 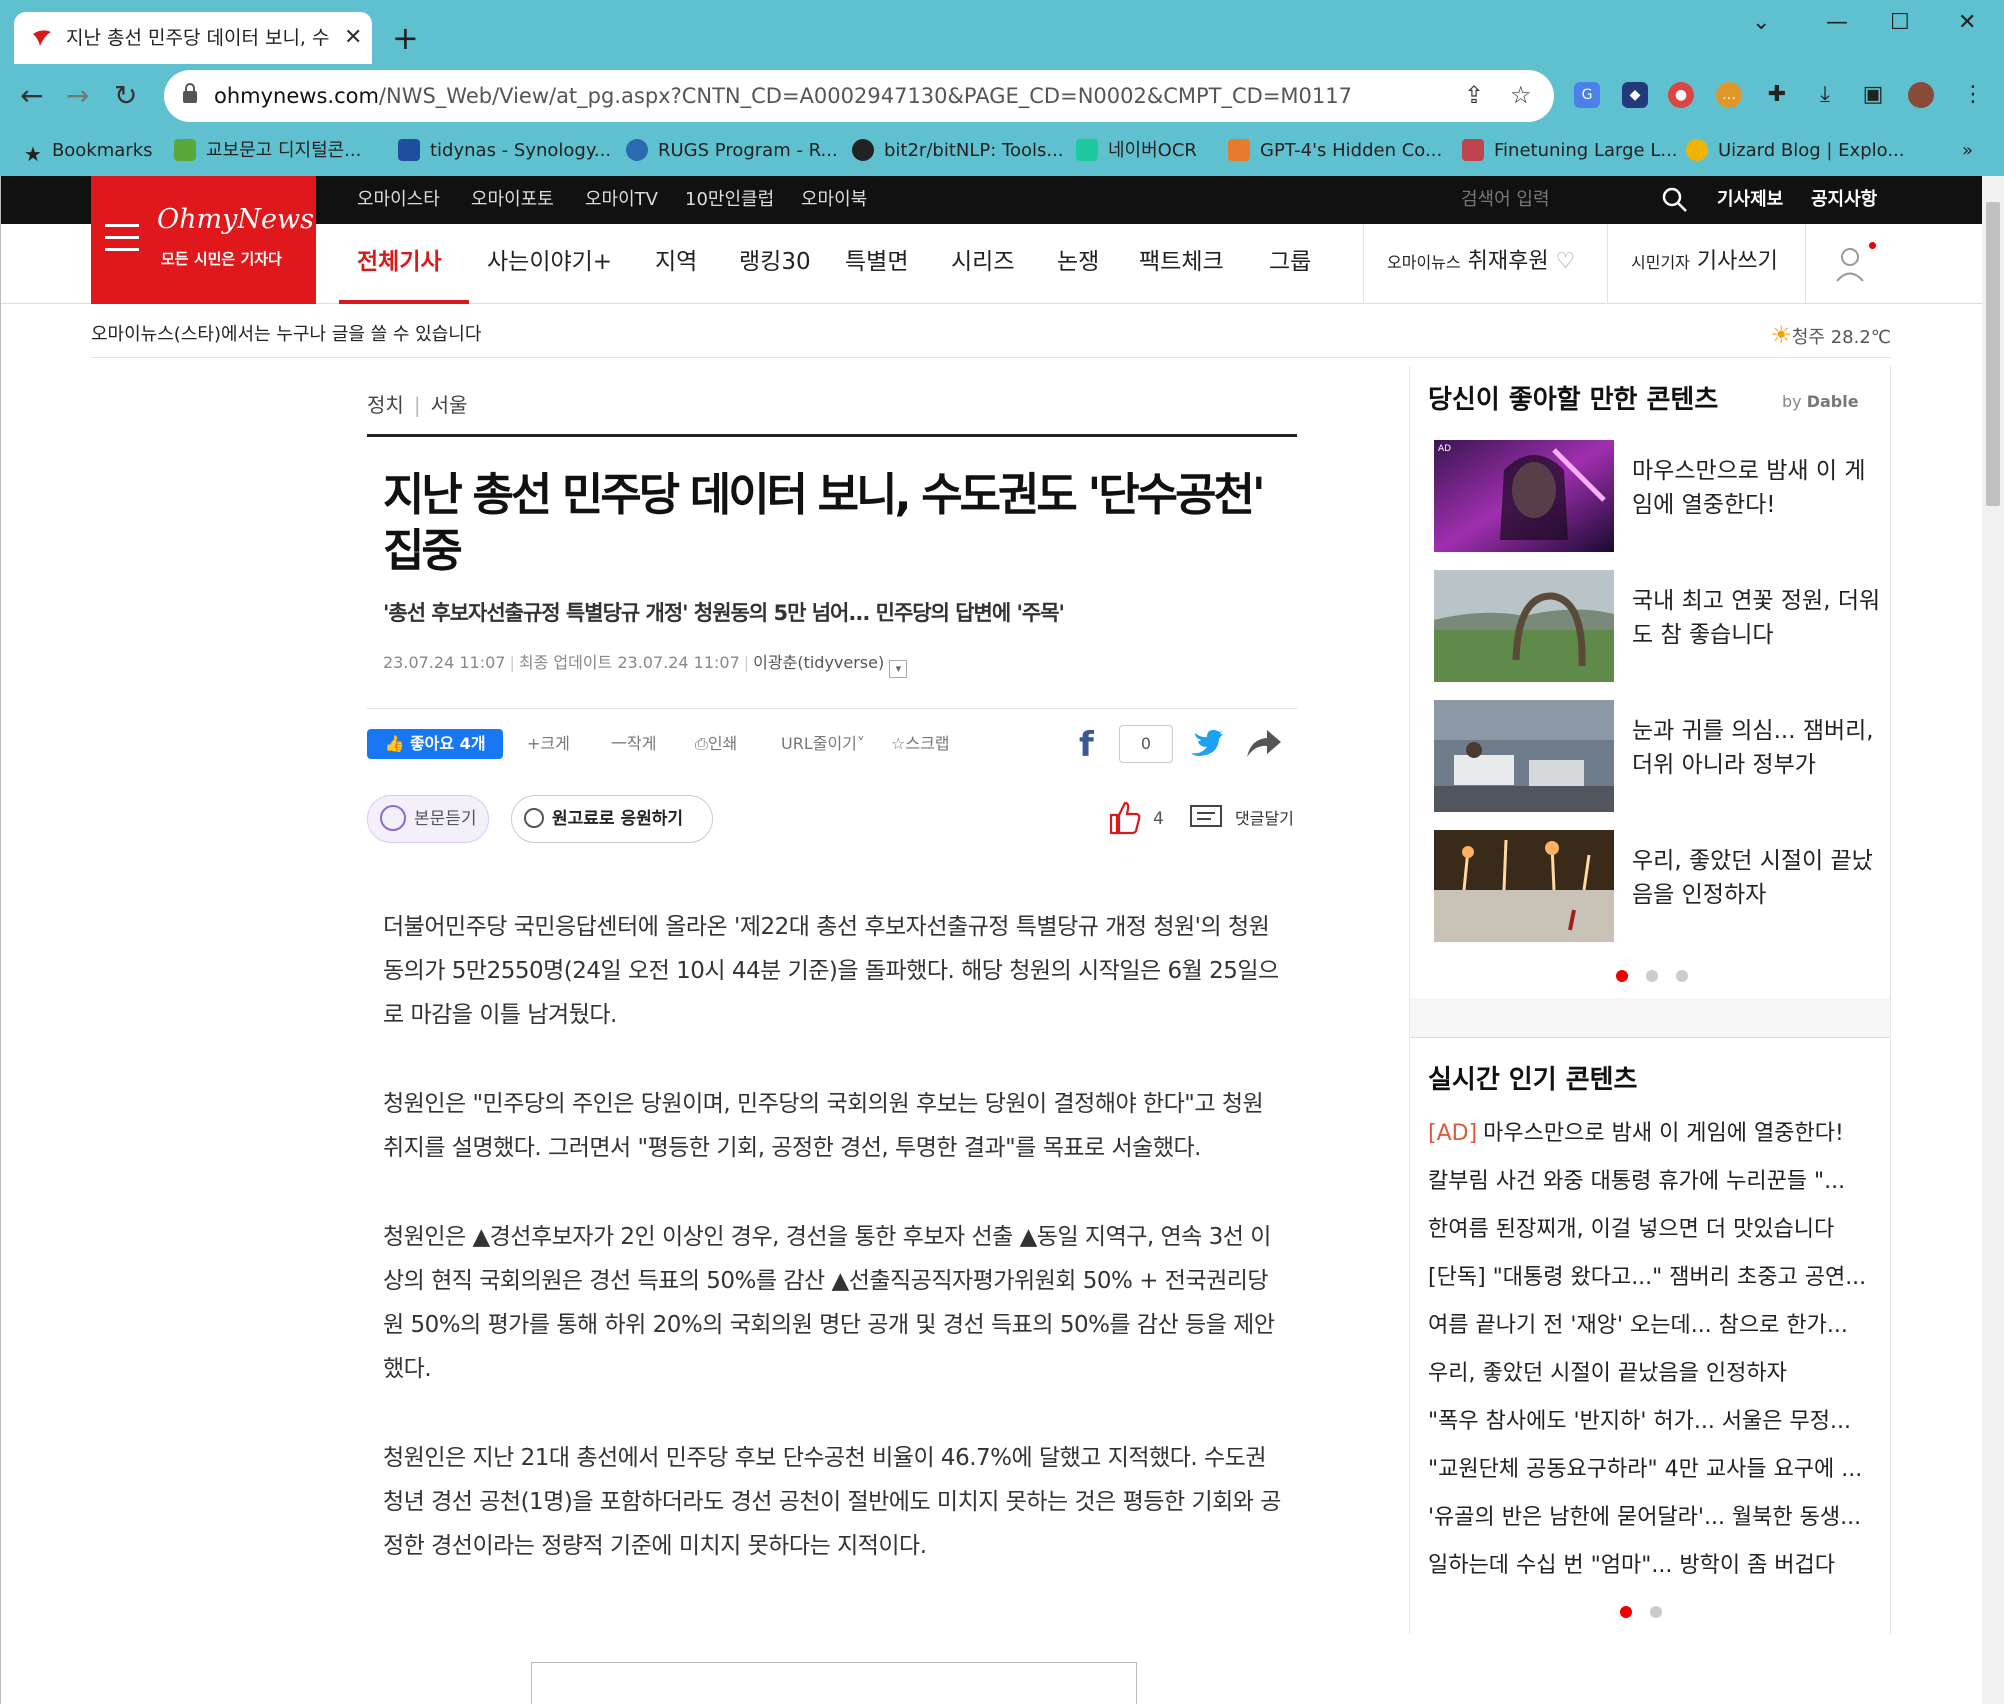 I want to click on user-icon, so click(x=1850, y=264).